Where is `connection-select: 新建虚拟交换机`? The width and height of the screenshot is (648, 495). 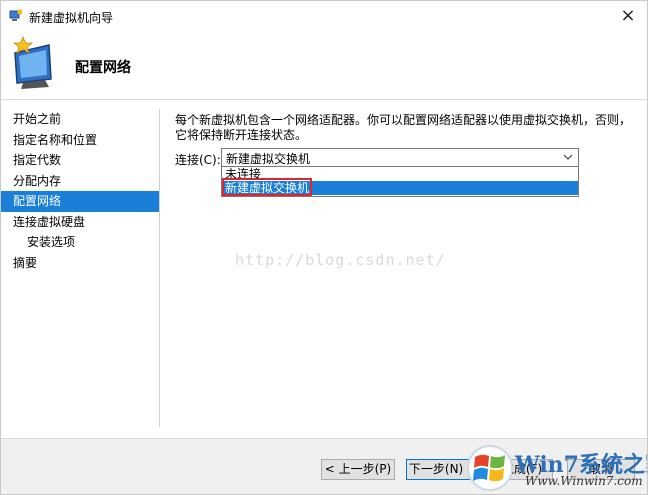 connection-select: 新建虚拟交换机 is located at coordinates (400, 157).